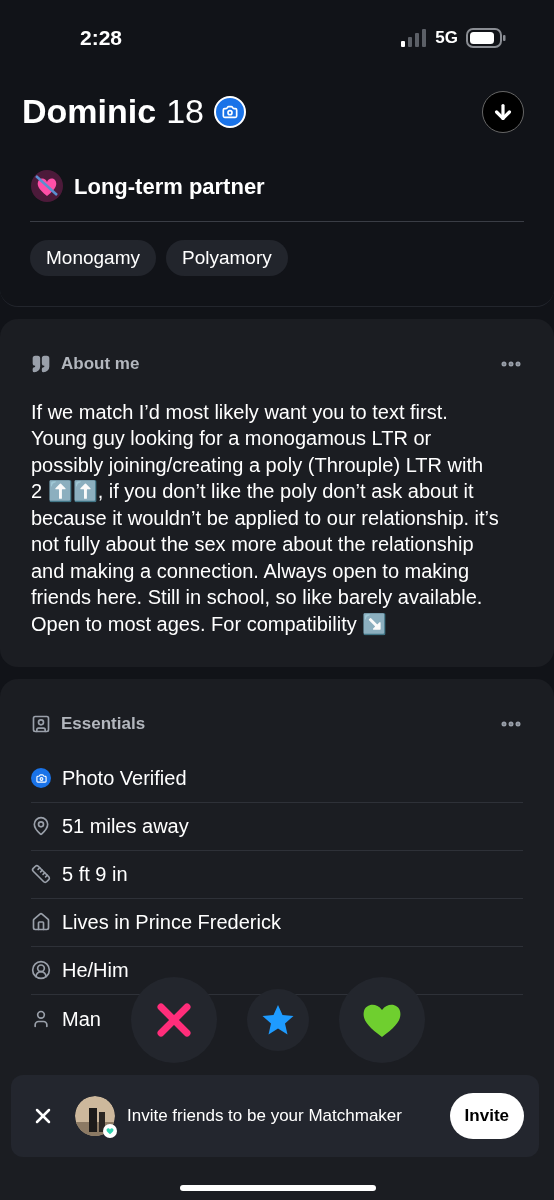 The height and width of the screenshot is (1200, 554). Describe the element at coordinates (125, 826) in the screenshot. I see `essential-label: 51 miles away` at that location.